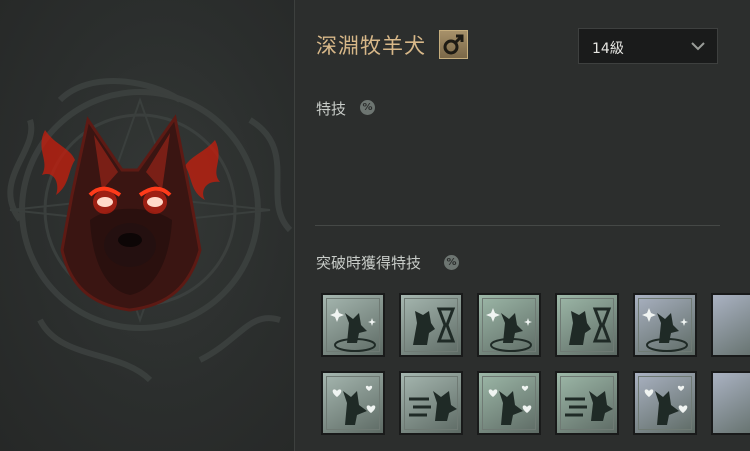 The width and height of the screenshot is (750, 451). What do you see at coordinates (608, 49) in the screenshot?
I see `level-dropdown-value: 14級` at bounding box center [608, 49].